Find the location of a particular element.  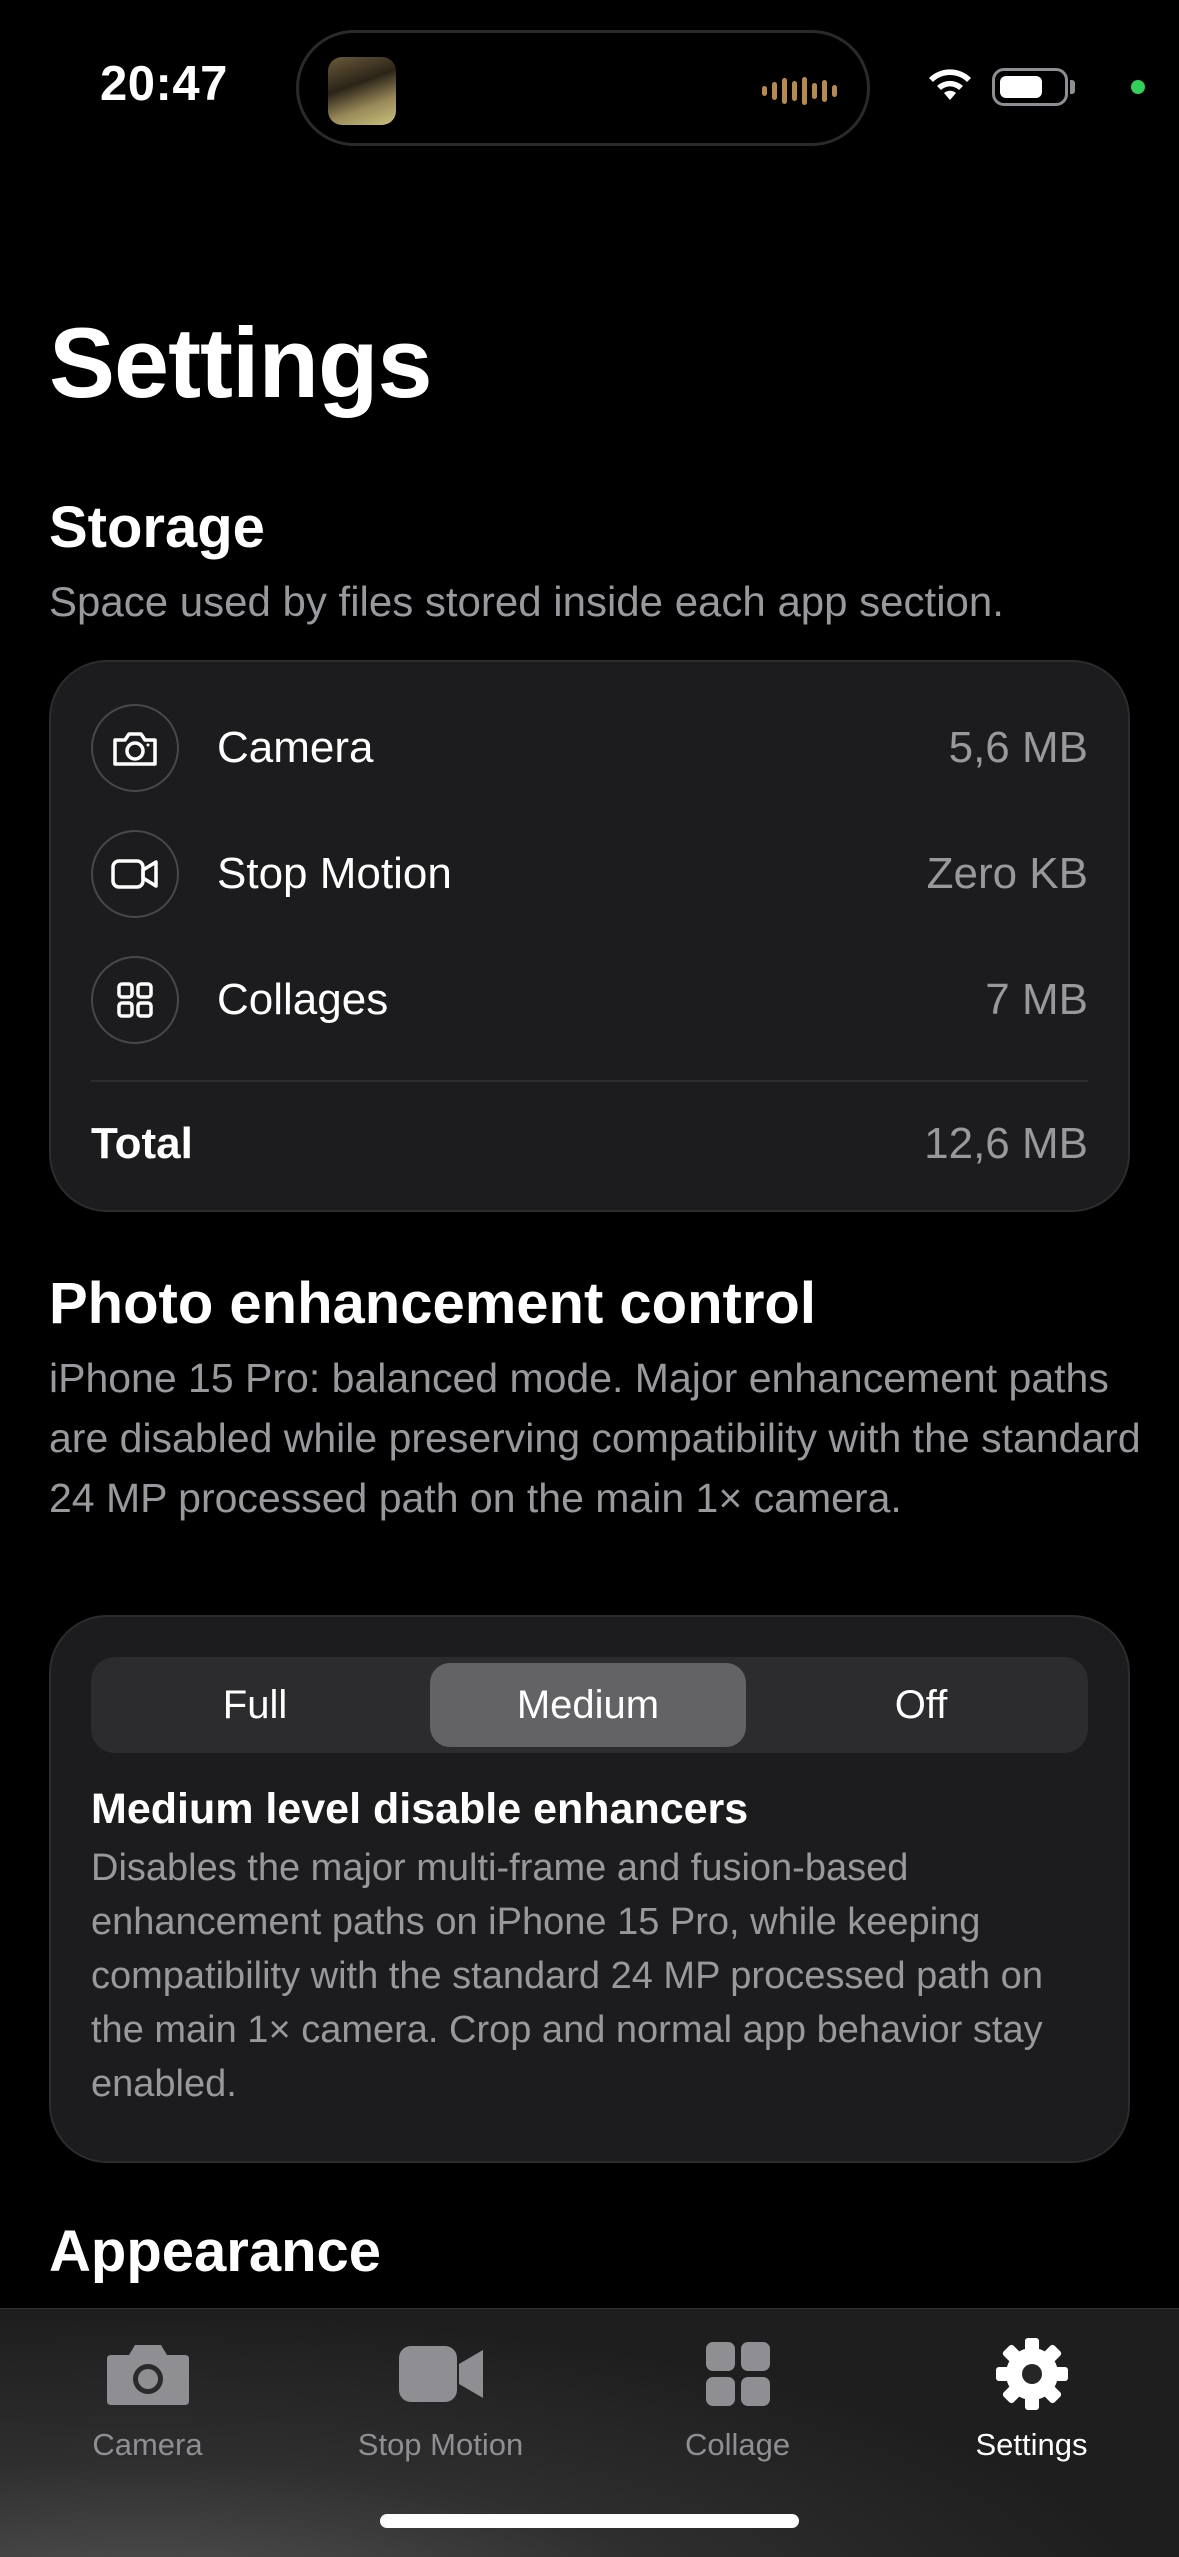

now-playing-artwork is located at coordinates (362, 91).